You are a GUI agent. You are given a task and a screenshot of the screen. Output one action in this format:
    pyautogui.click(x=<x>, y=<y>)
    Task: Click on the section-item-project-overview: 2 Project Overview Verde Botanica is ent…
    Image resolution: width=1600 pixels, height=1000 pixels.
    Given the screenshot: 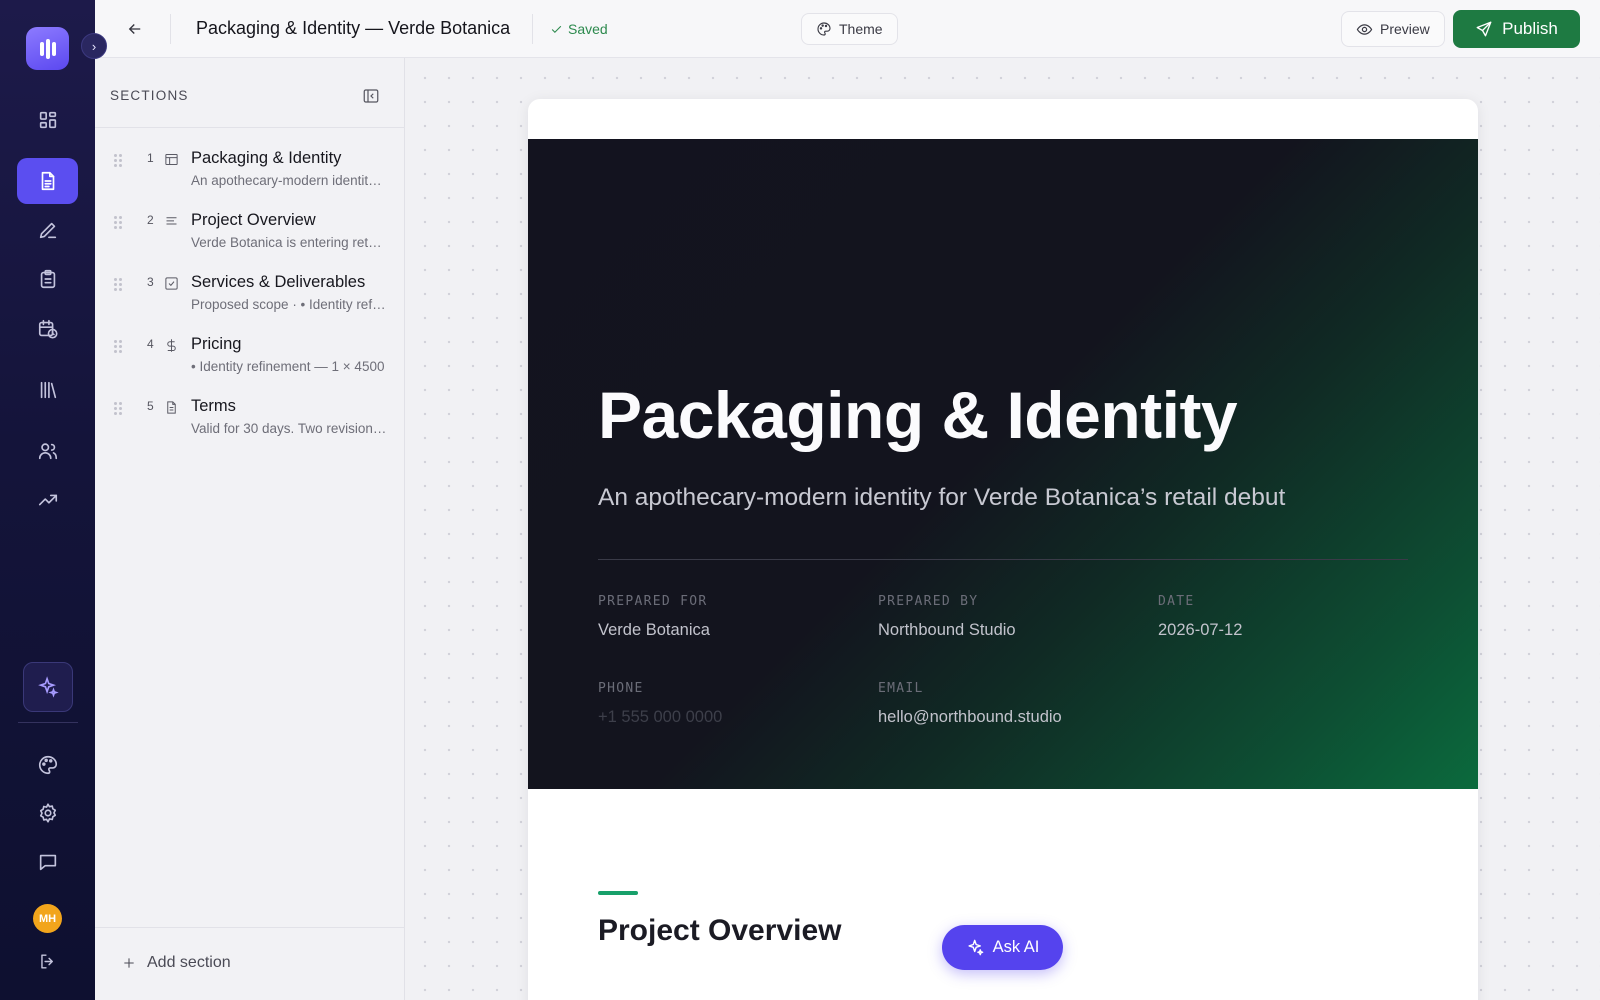 What is the action you would take?
    pyautogui.click(x=250, y=237)
    